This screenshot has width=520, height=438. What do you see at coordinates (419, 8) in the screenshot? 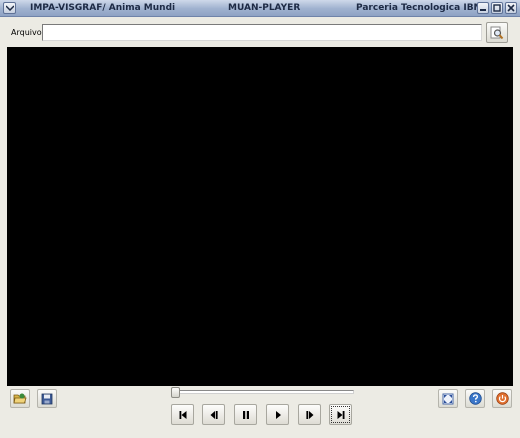
I see `title-right: Parceria Tecnologica IBM` at bounding box center [419, 8].